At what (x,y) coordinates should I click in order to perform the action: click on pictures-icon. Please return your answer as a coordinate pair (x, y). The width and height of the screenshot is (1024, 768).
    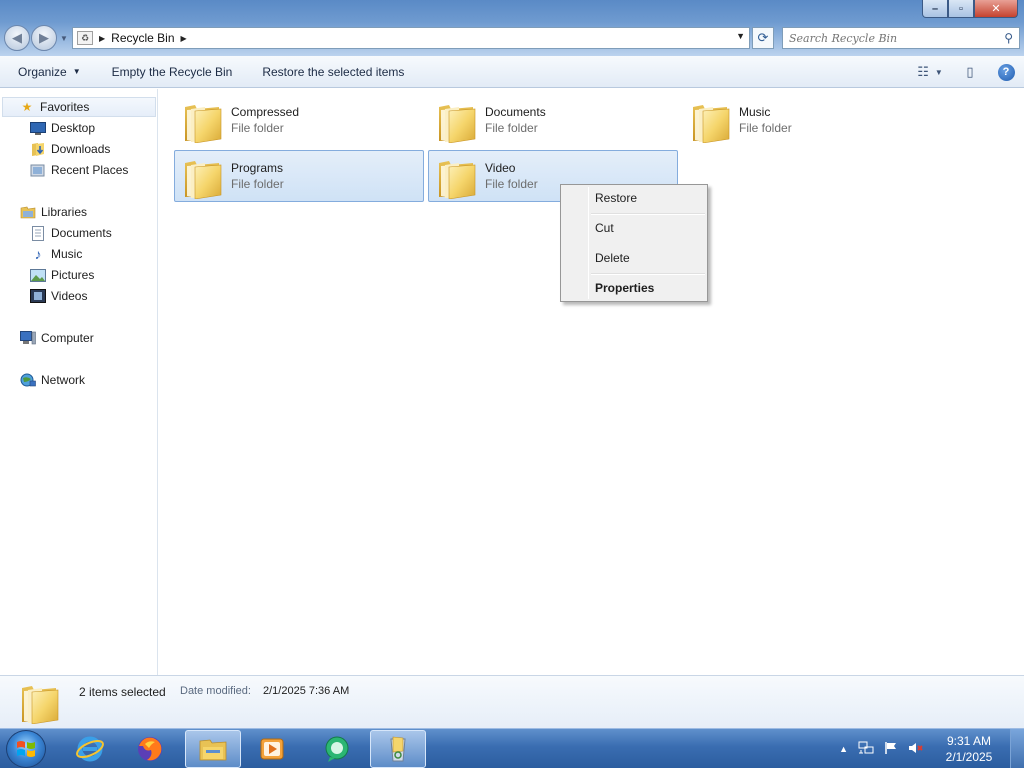
    Looking at the image, I should click on (38, 275).